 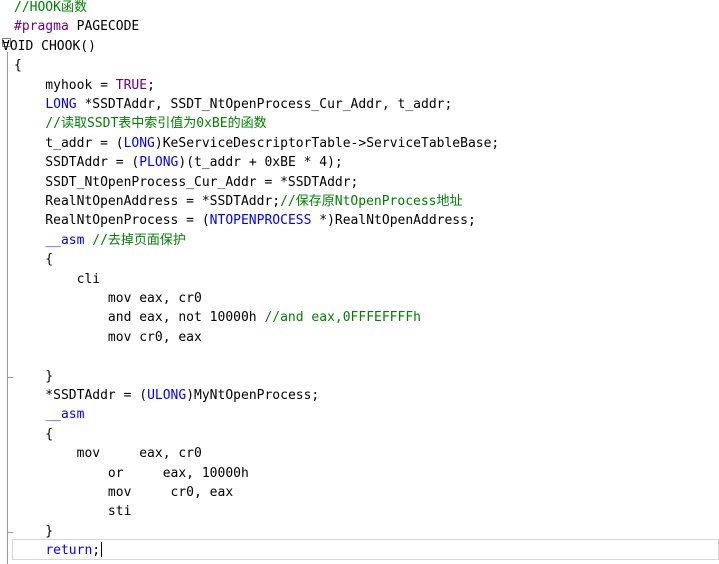 I want to click on code-line: VOID CHOOK(), so click(x=49, y=46).